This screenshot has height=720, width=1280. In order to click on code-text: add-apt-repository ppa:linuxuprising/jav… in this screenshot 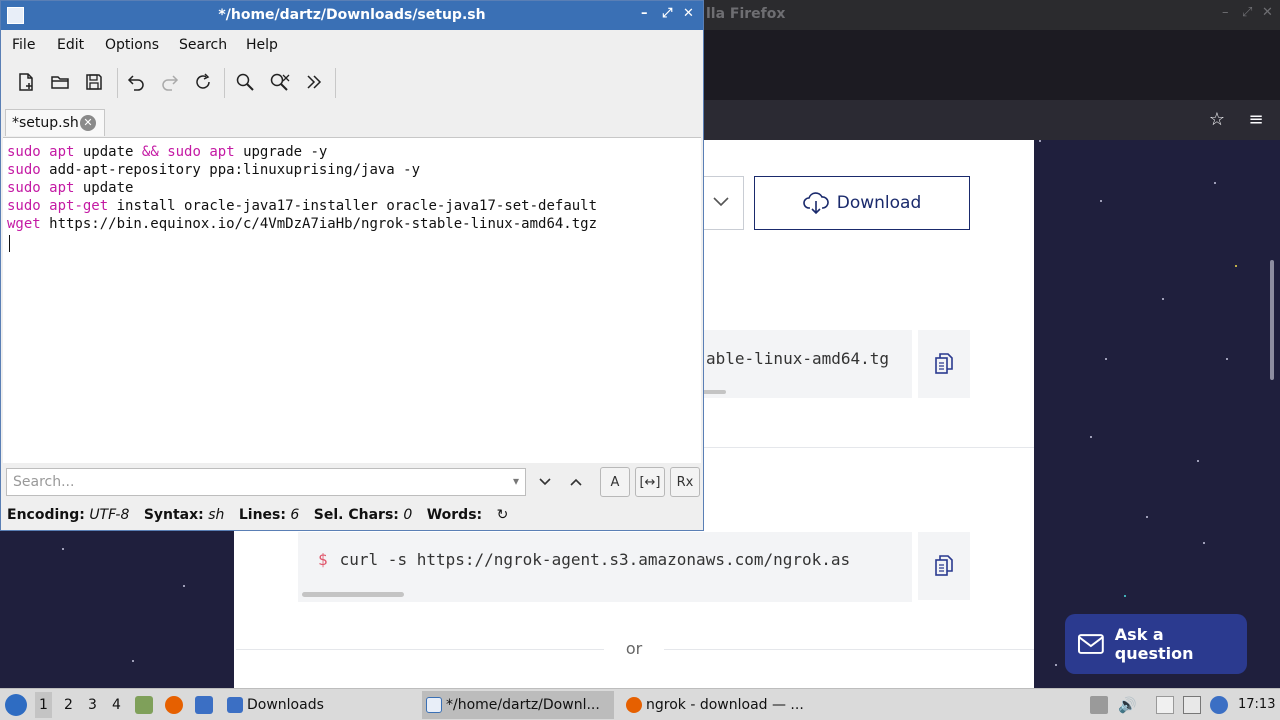, I will do `click(230, 170)`.